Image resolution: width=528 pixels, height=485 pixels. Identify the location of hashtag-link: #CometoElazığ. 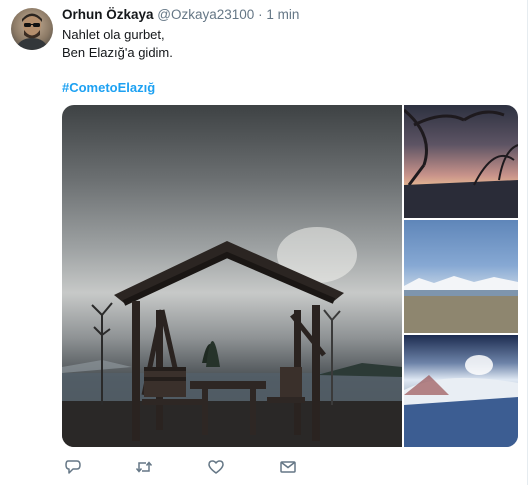
(108, 87).